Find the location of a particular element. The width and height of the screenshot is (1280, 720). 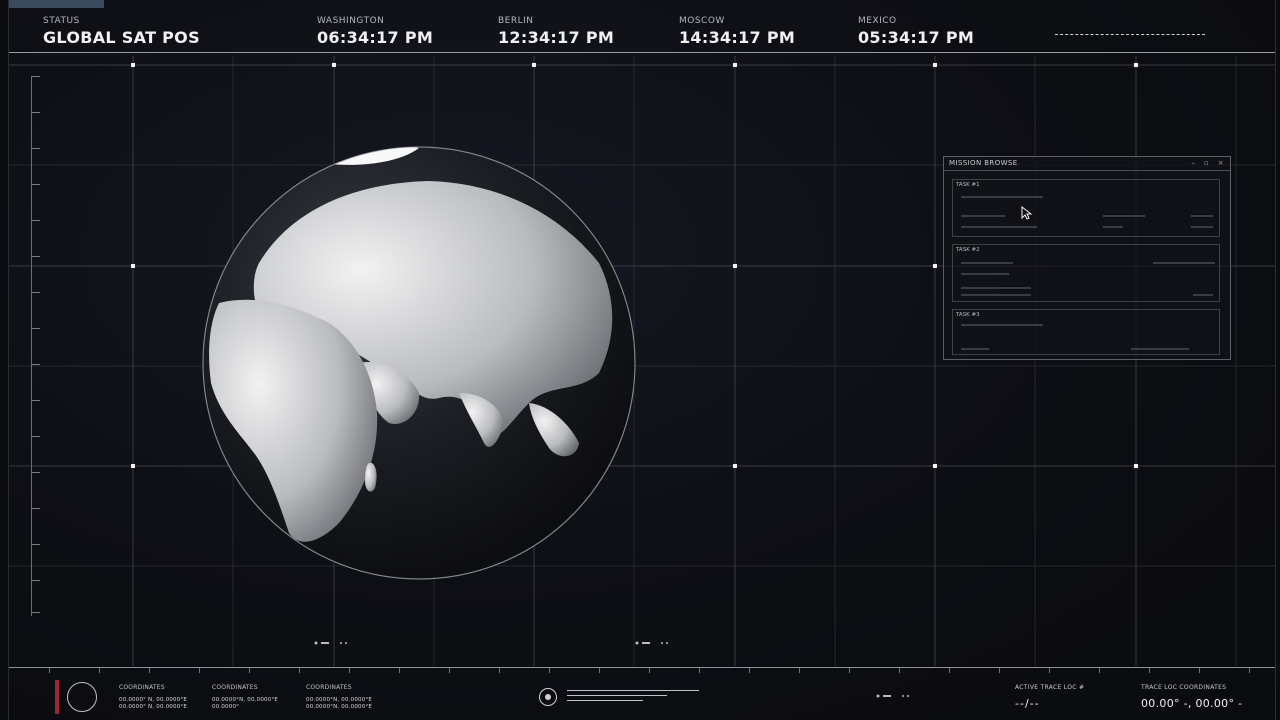

panel-title-bar: MISSION BROWSE – ▫ × is located at coordinates (1087, 164).